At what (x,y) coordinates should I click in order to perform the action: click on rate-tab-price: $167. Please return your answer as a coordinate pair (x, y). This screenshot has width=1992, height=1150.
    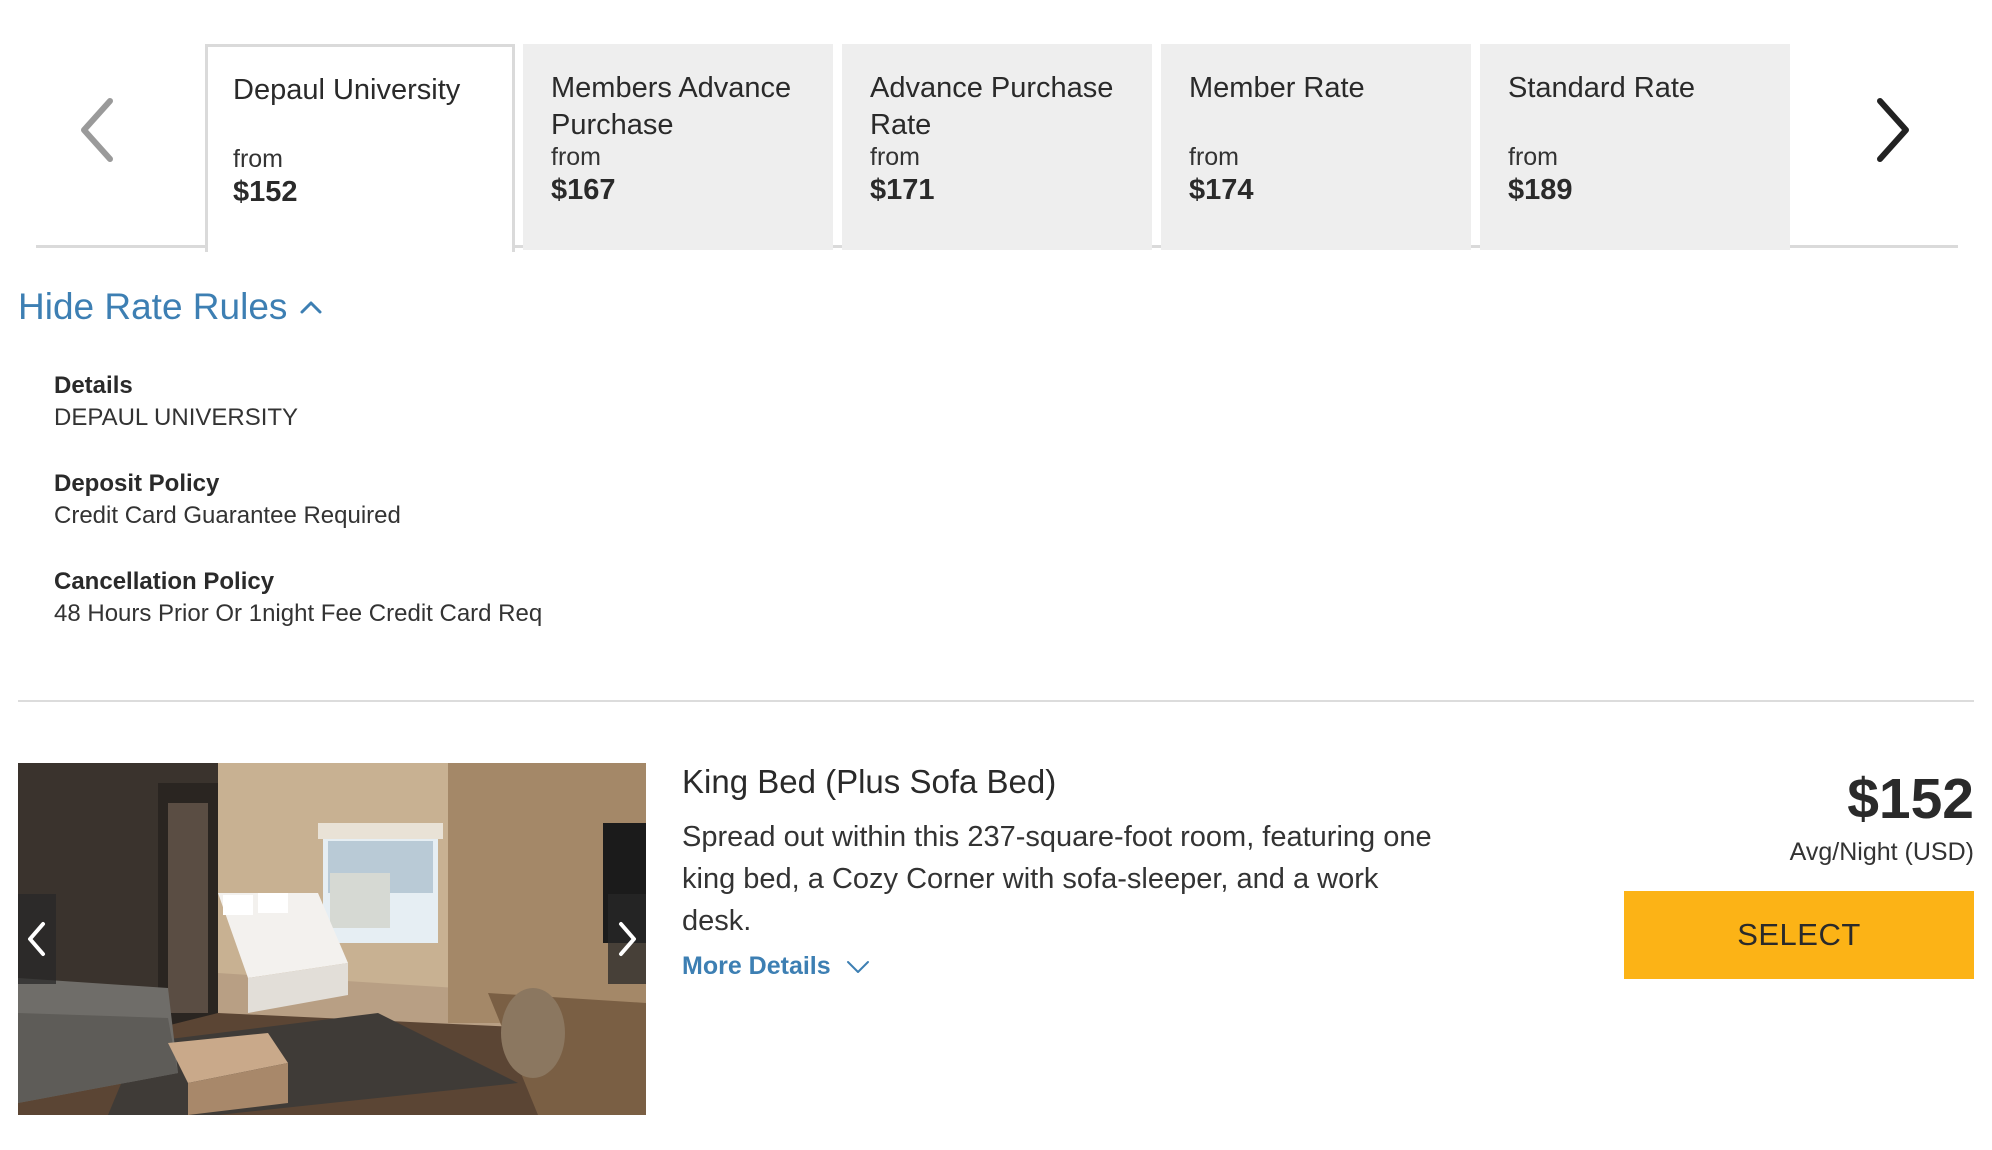
    Looking at the image, I should click on (583, 190).